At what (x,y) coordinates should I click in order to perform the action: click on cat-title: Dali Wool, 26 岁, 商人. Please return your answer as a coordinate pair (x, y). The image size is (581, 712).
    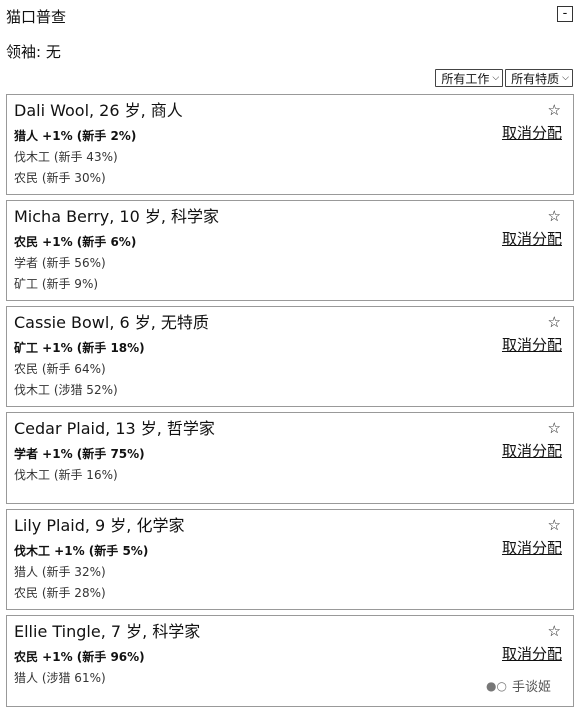
    Looking at the image, I should click on (98, 110).